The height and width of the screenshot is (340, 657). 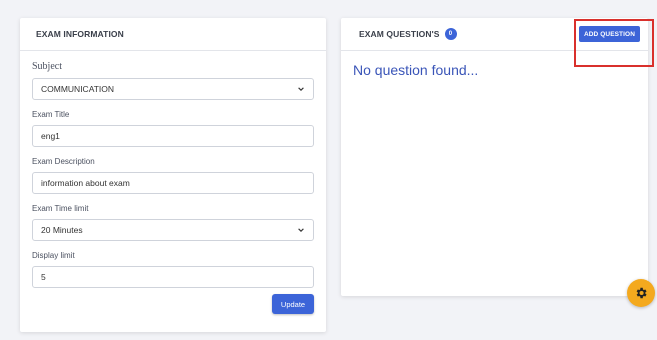 I want to click on exam-title-input: eng1, so click(x=173, y=136).